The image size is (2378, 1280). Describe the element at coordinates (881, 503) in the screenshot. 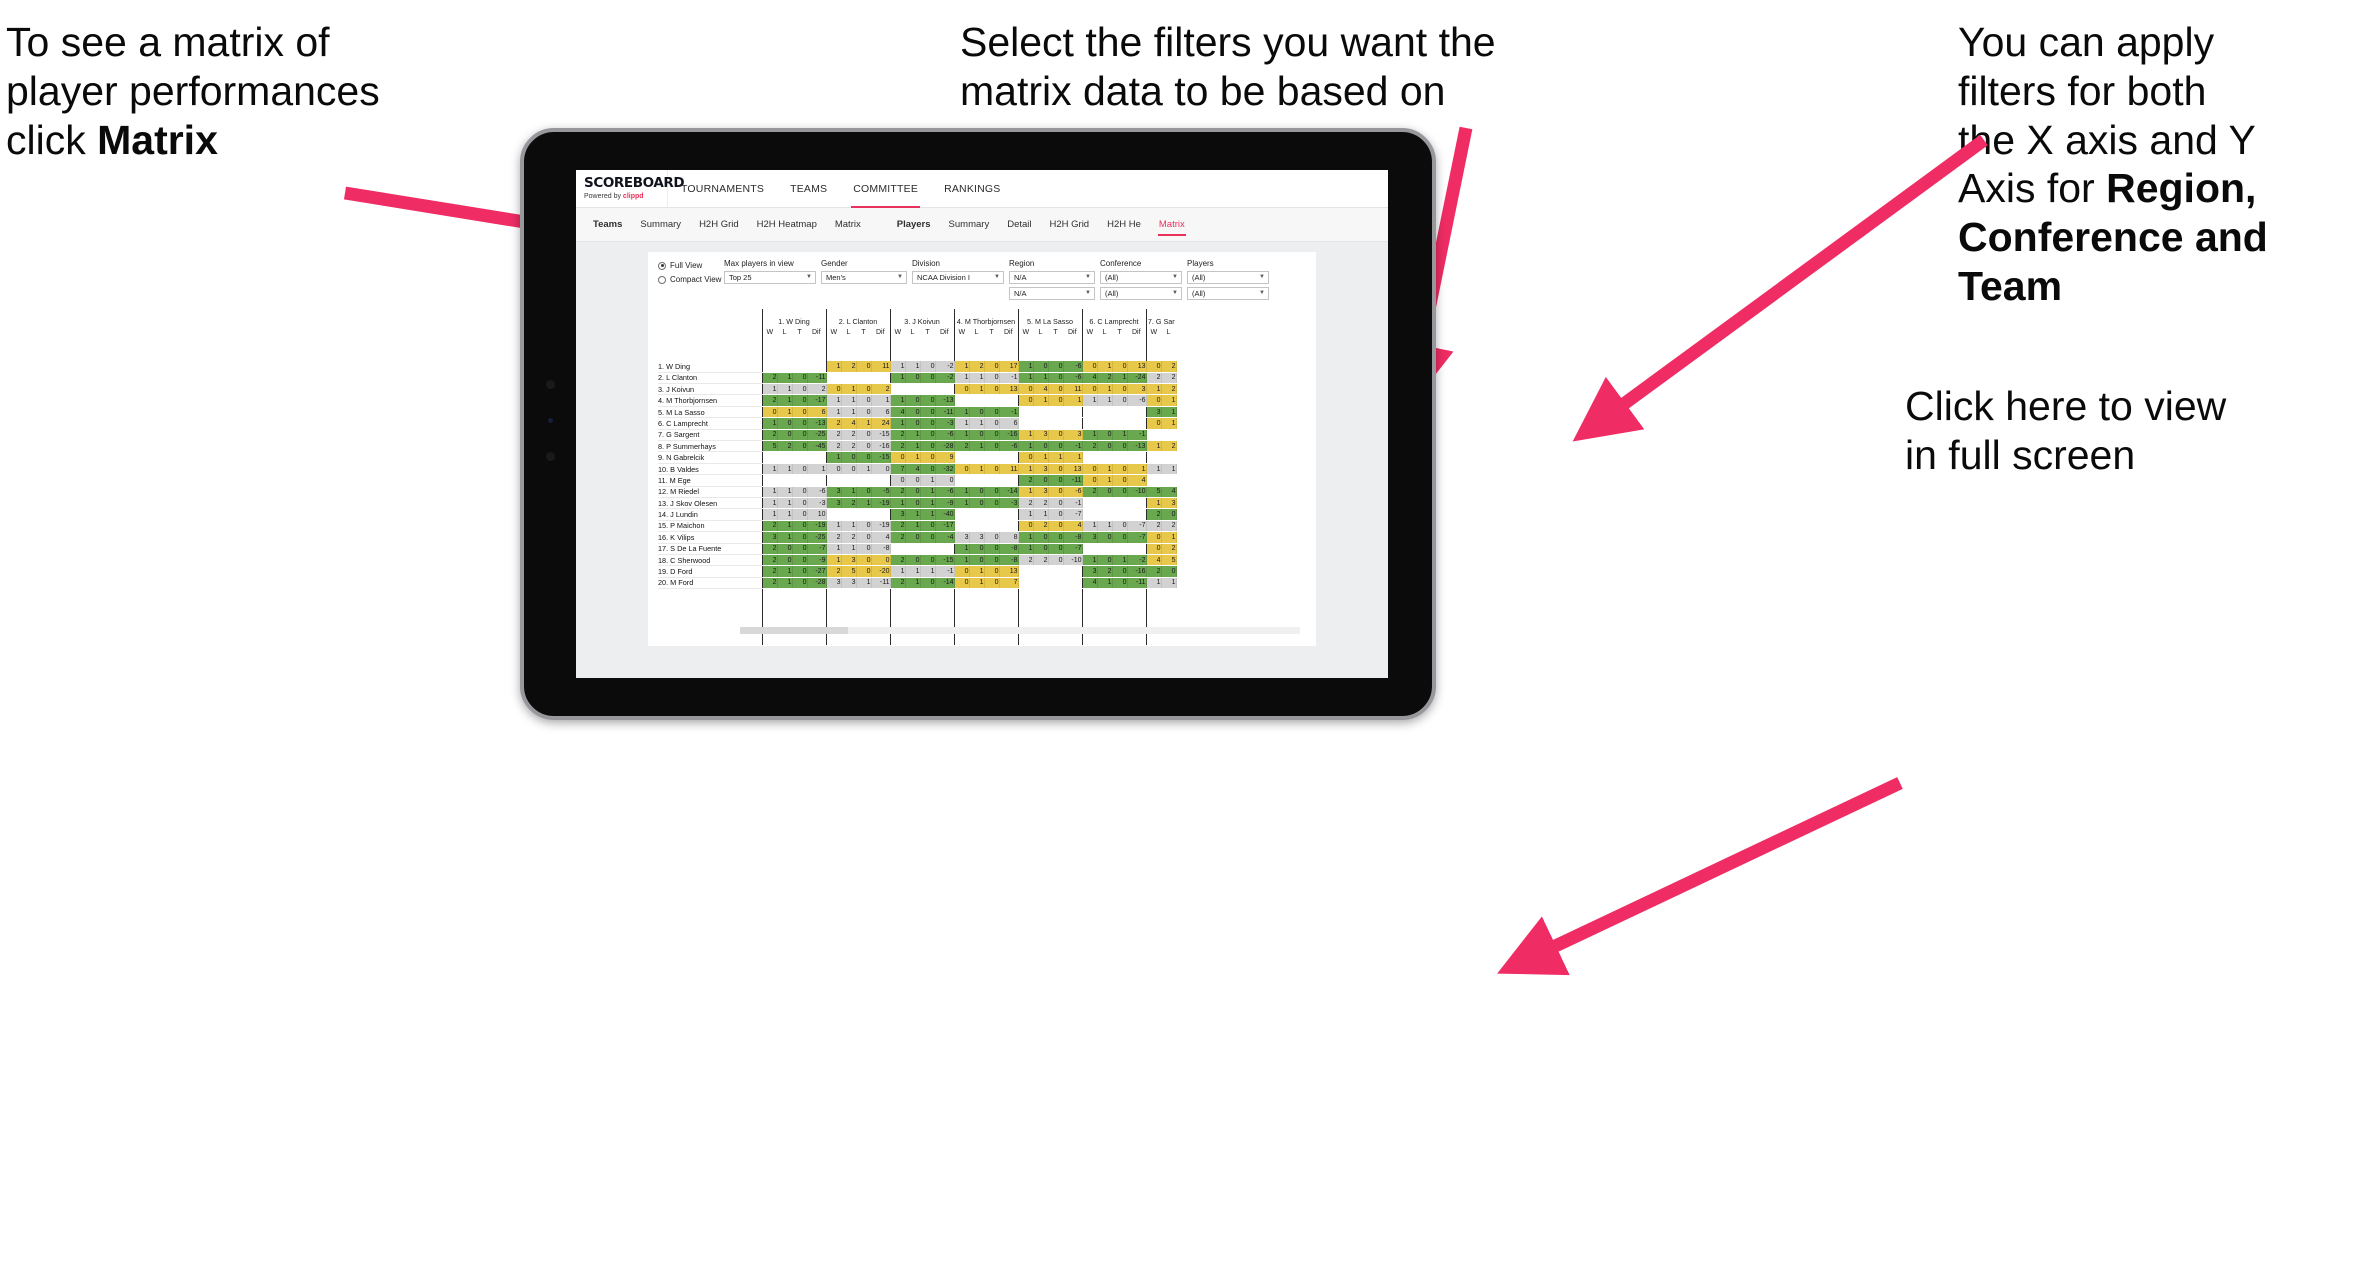

I see `matrix-cell: -19` at that location.